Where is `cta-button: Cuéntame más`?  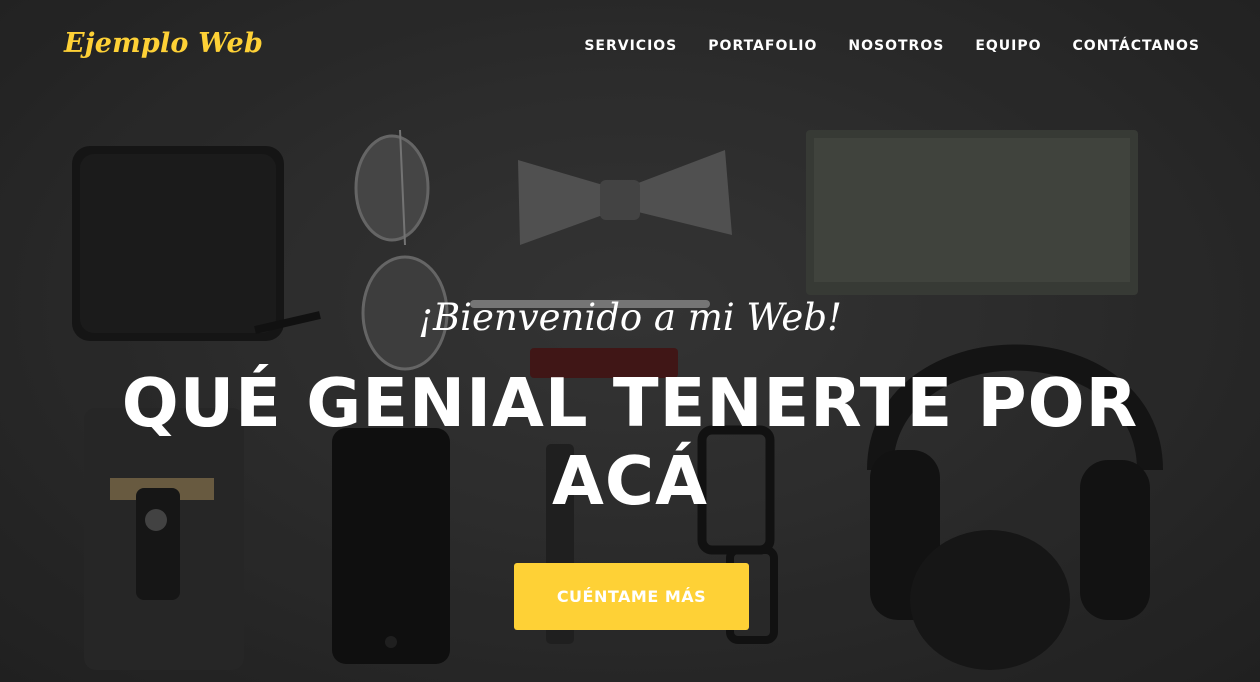
cta-button: Cuéntame más is located at coordinates (631, 596).